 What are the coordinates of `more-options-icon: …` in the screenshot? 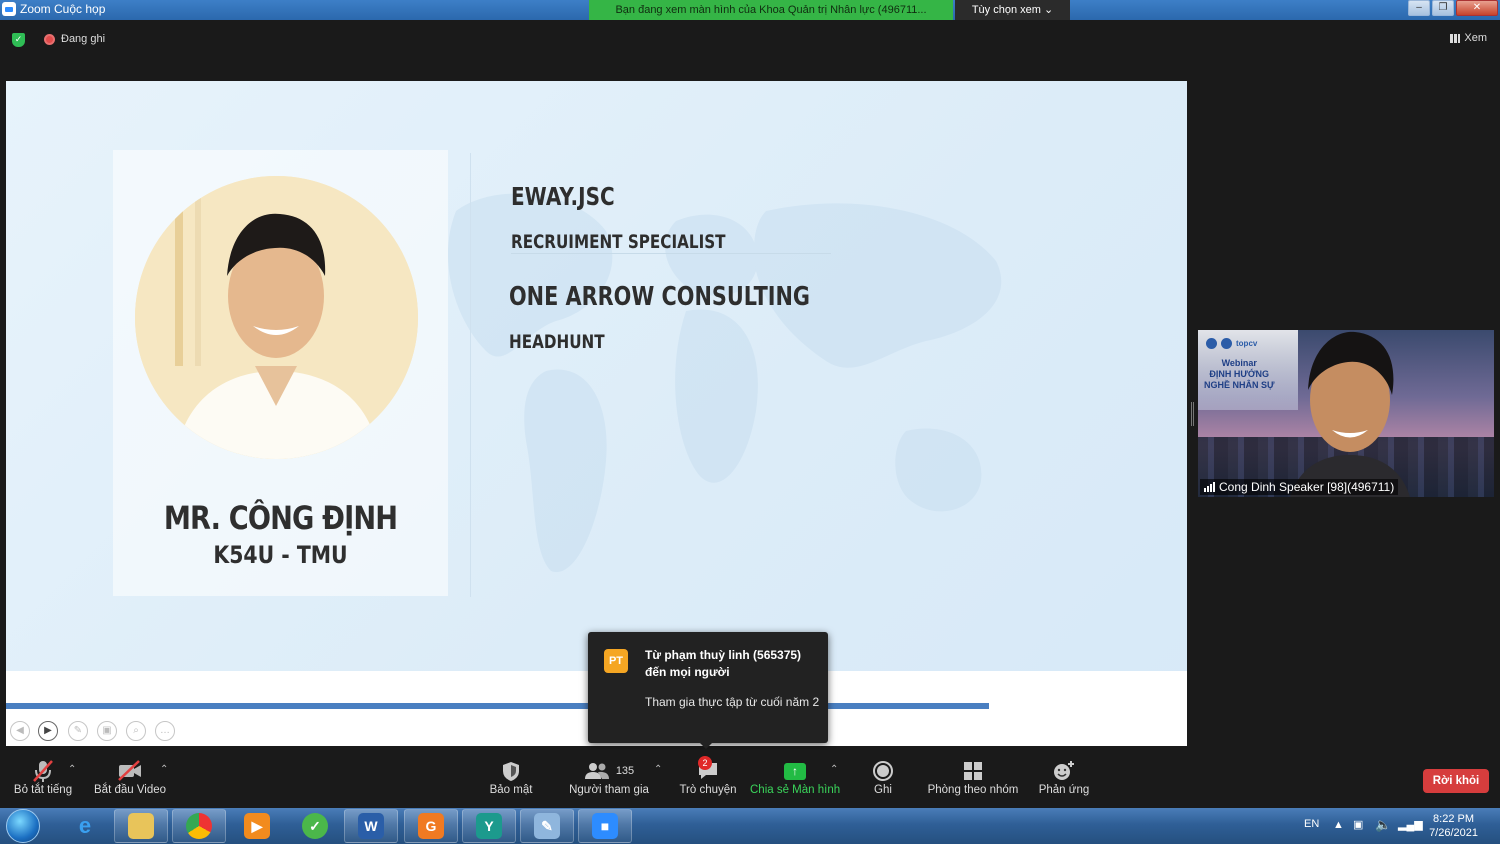 It's located at (165, 731).